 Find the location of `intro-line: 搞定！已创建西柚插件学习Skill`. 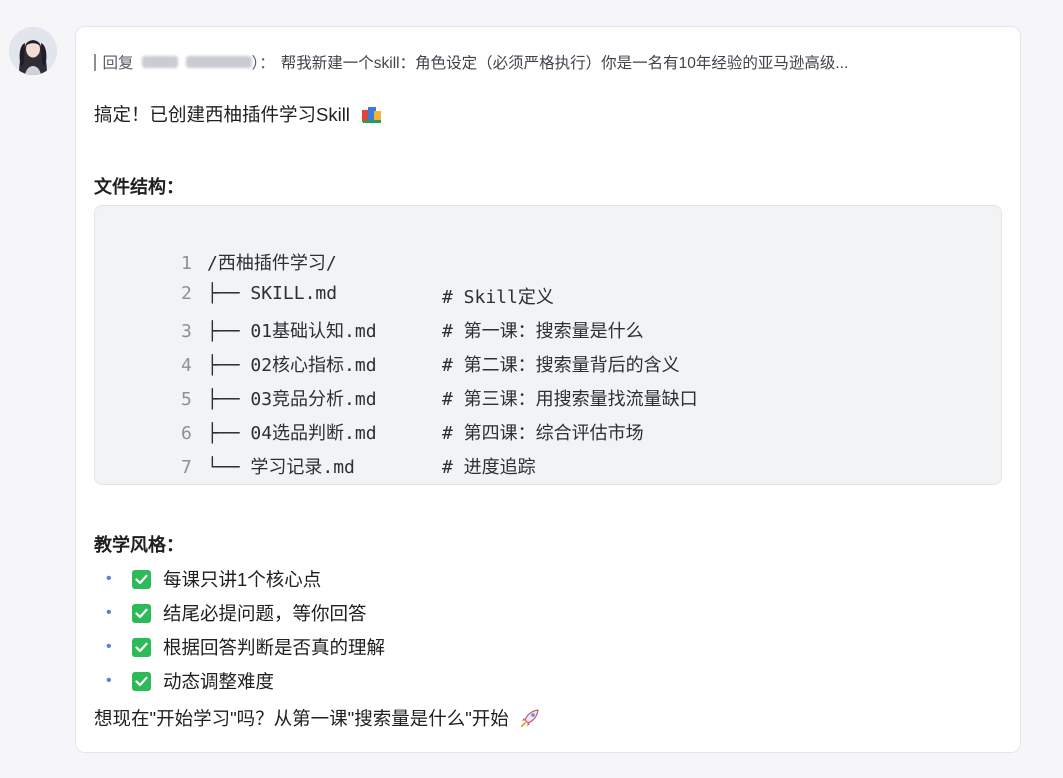

intro-line: 搞定！已创建西柚插件学习Skill is located at coordinates (238, 115).